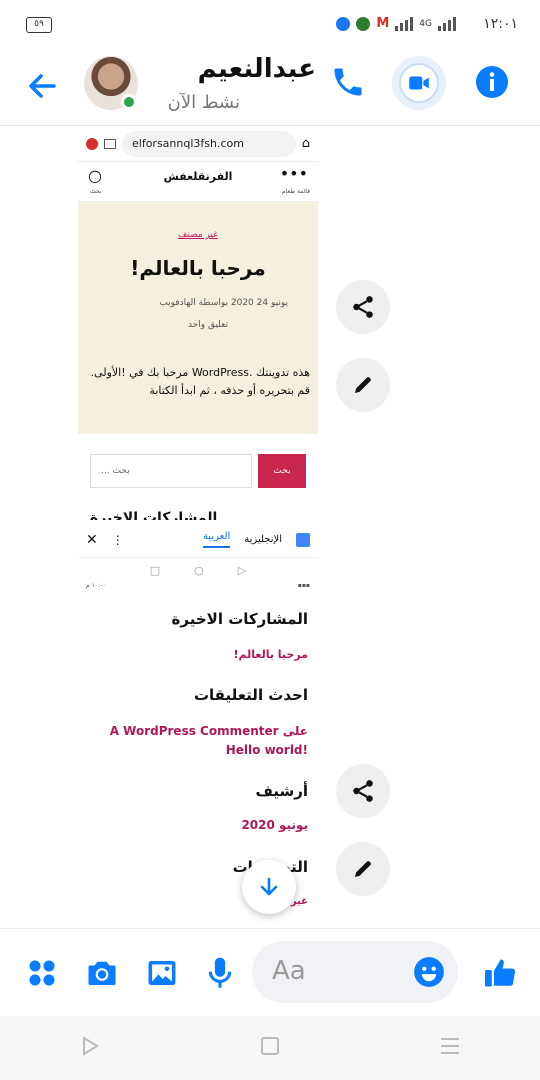  I want to click on back-button, so click(42, 86).